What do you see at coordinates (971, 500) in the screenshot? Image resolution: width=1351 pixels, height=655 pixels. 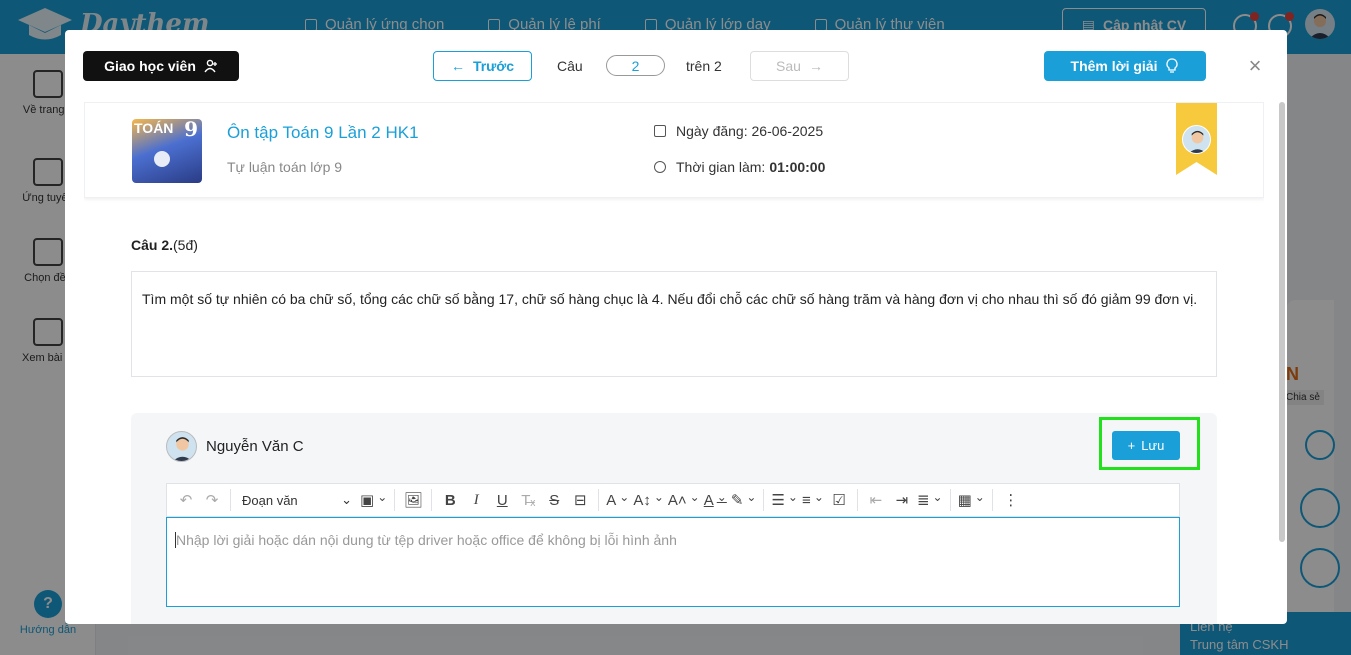 I see `table-icon: ▦` at bounding box center [971, 500].